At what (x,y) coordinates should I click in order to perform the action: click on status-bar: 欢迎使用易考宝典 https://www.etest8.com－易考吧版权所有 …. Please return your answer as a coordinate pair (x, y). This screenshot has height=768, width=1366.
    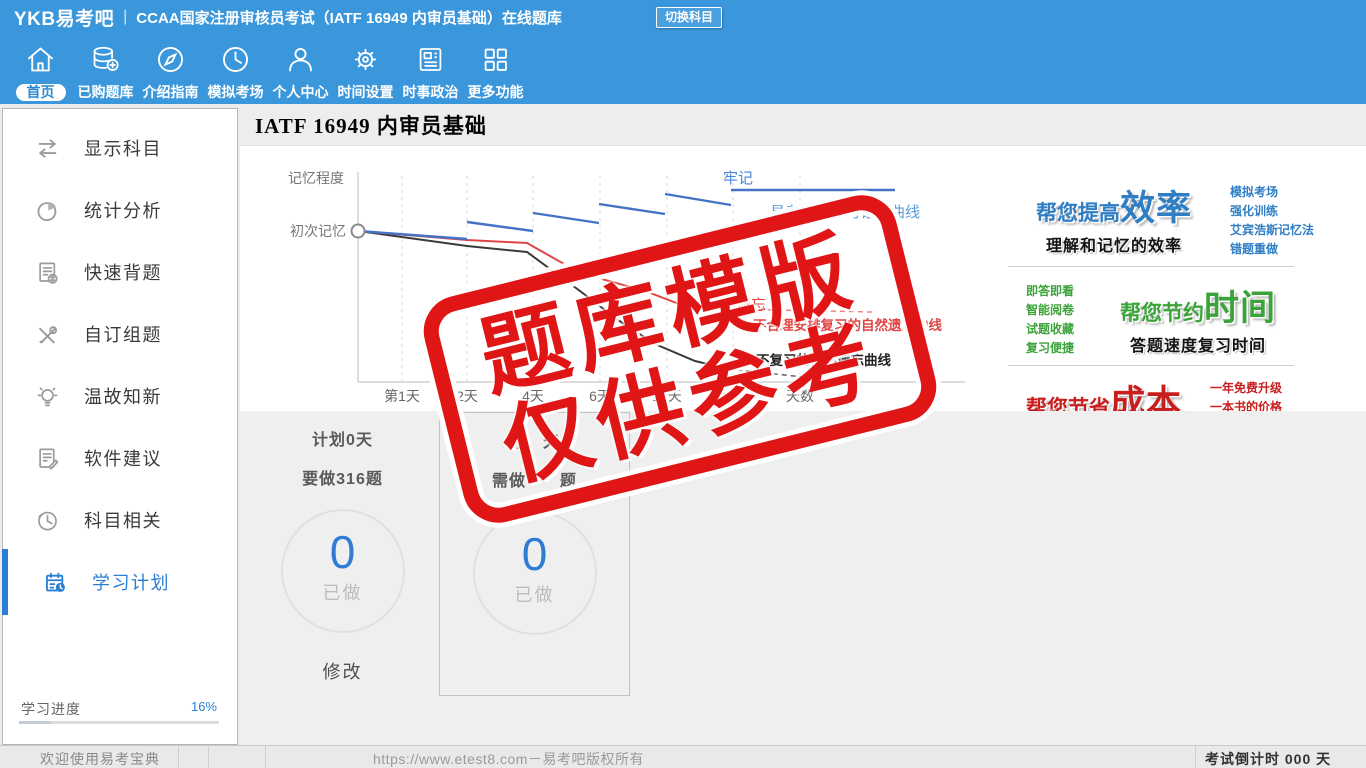
    Looking at the image, I should click on (683, 756).